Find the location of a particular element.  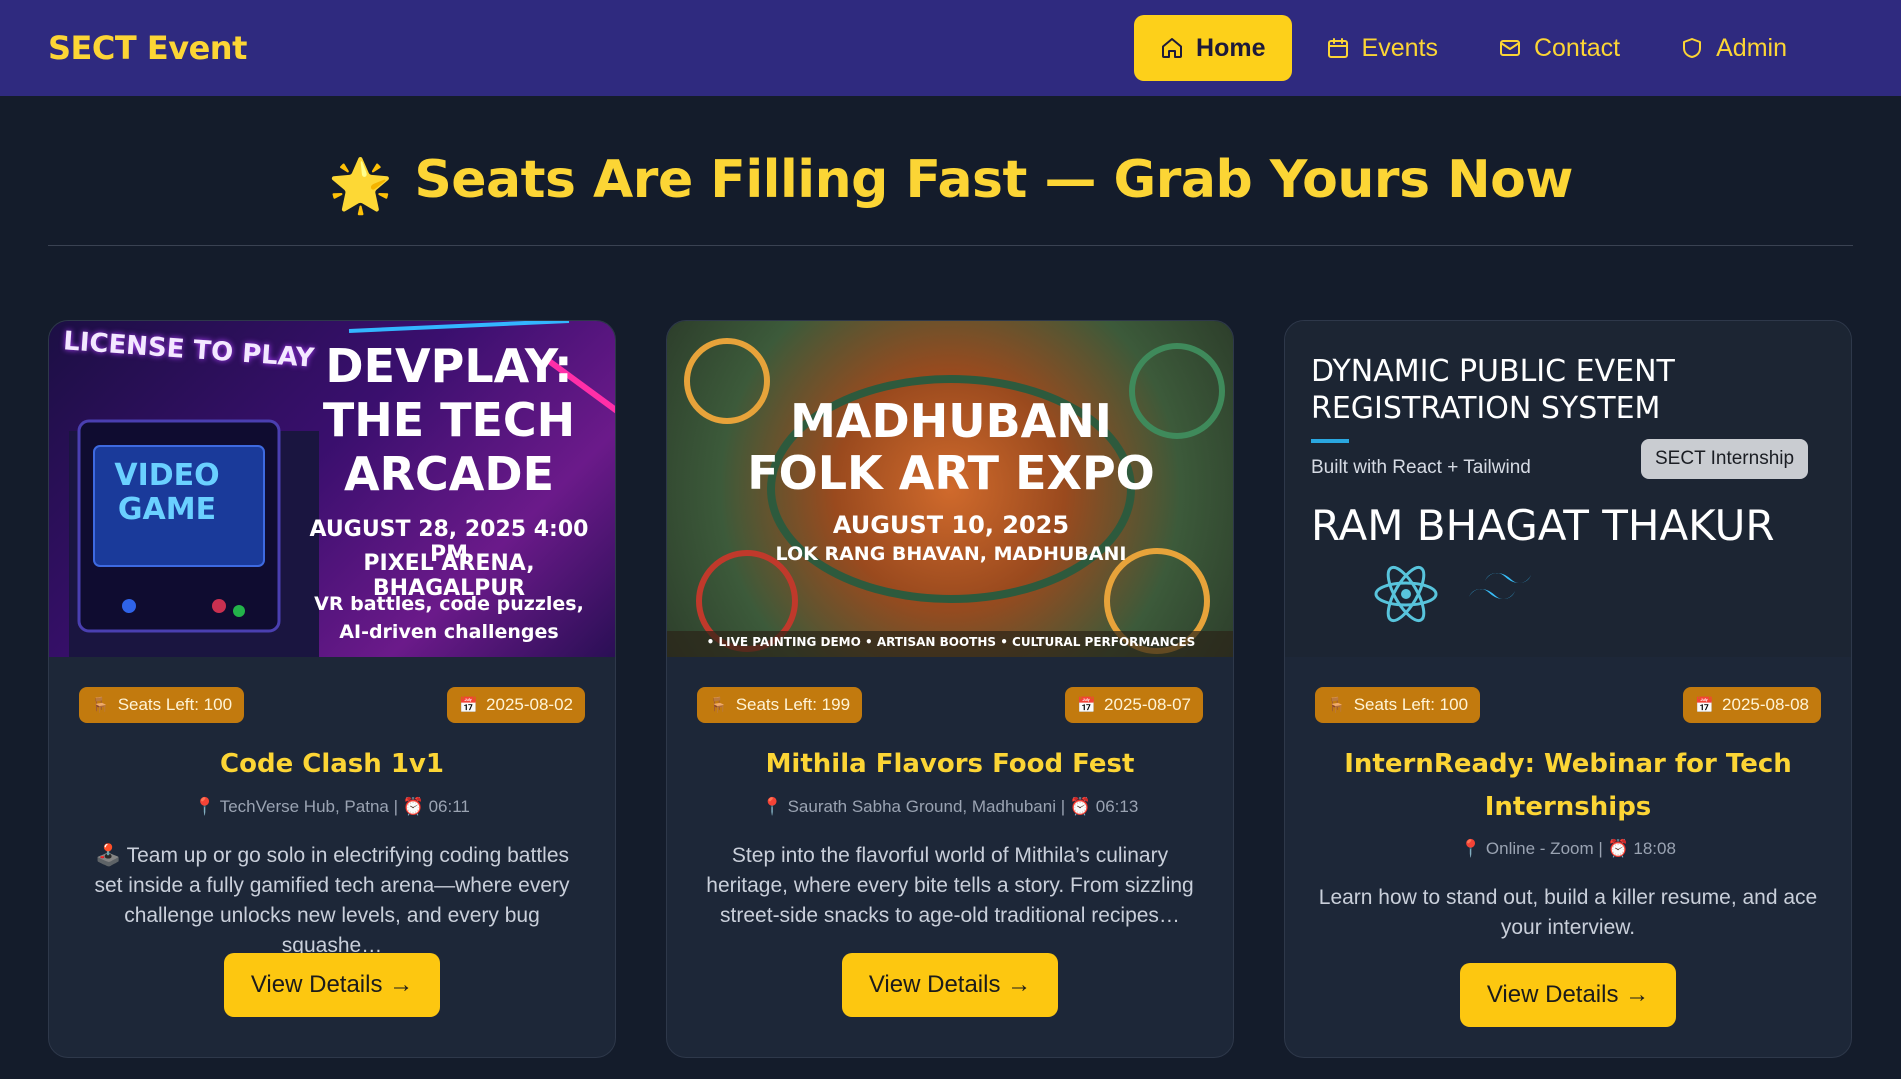

react-icon is located at coordinates (1406, 594).